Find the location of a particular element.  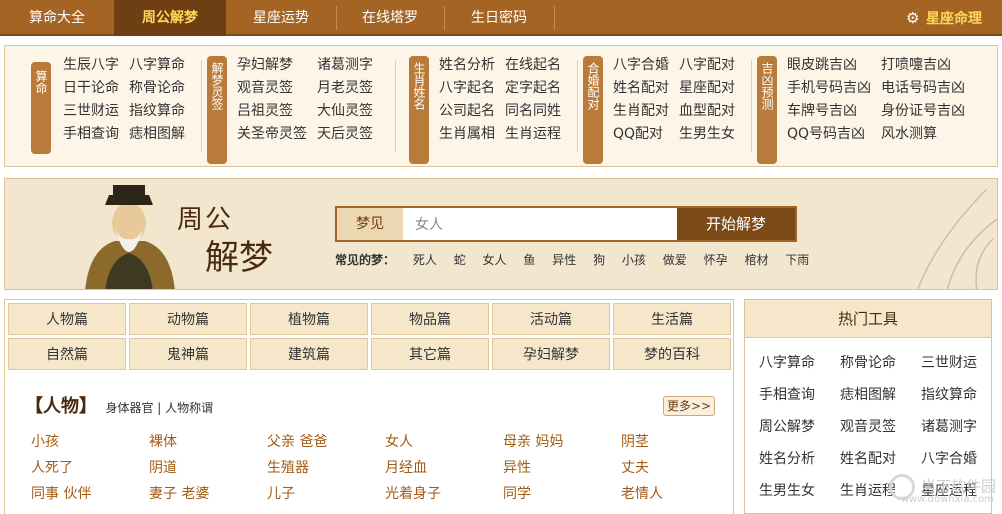

link-item: QQ号码吉凶 is located at coordinates (829, 134).